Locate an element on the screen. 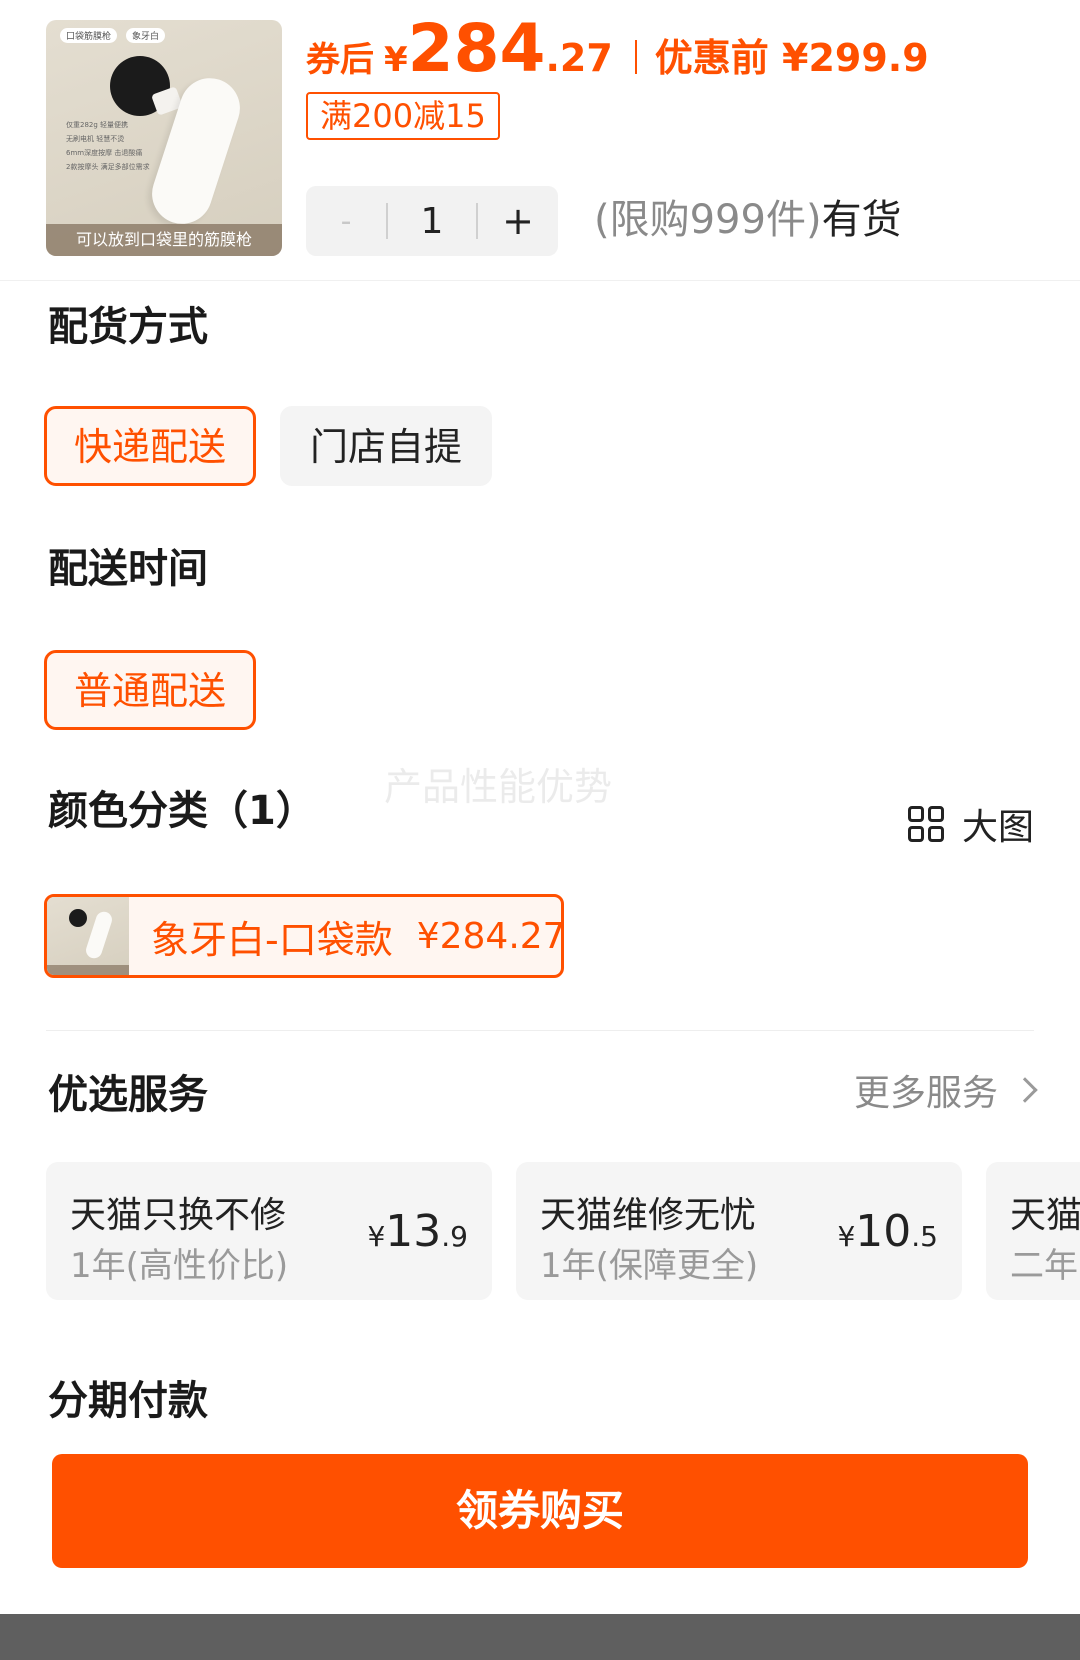 Image resolution: width=1080 pixels, height=1660 pixels. watermark: 产品性能优势 is located at coordinates (498, 787).